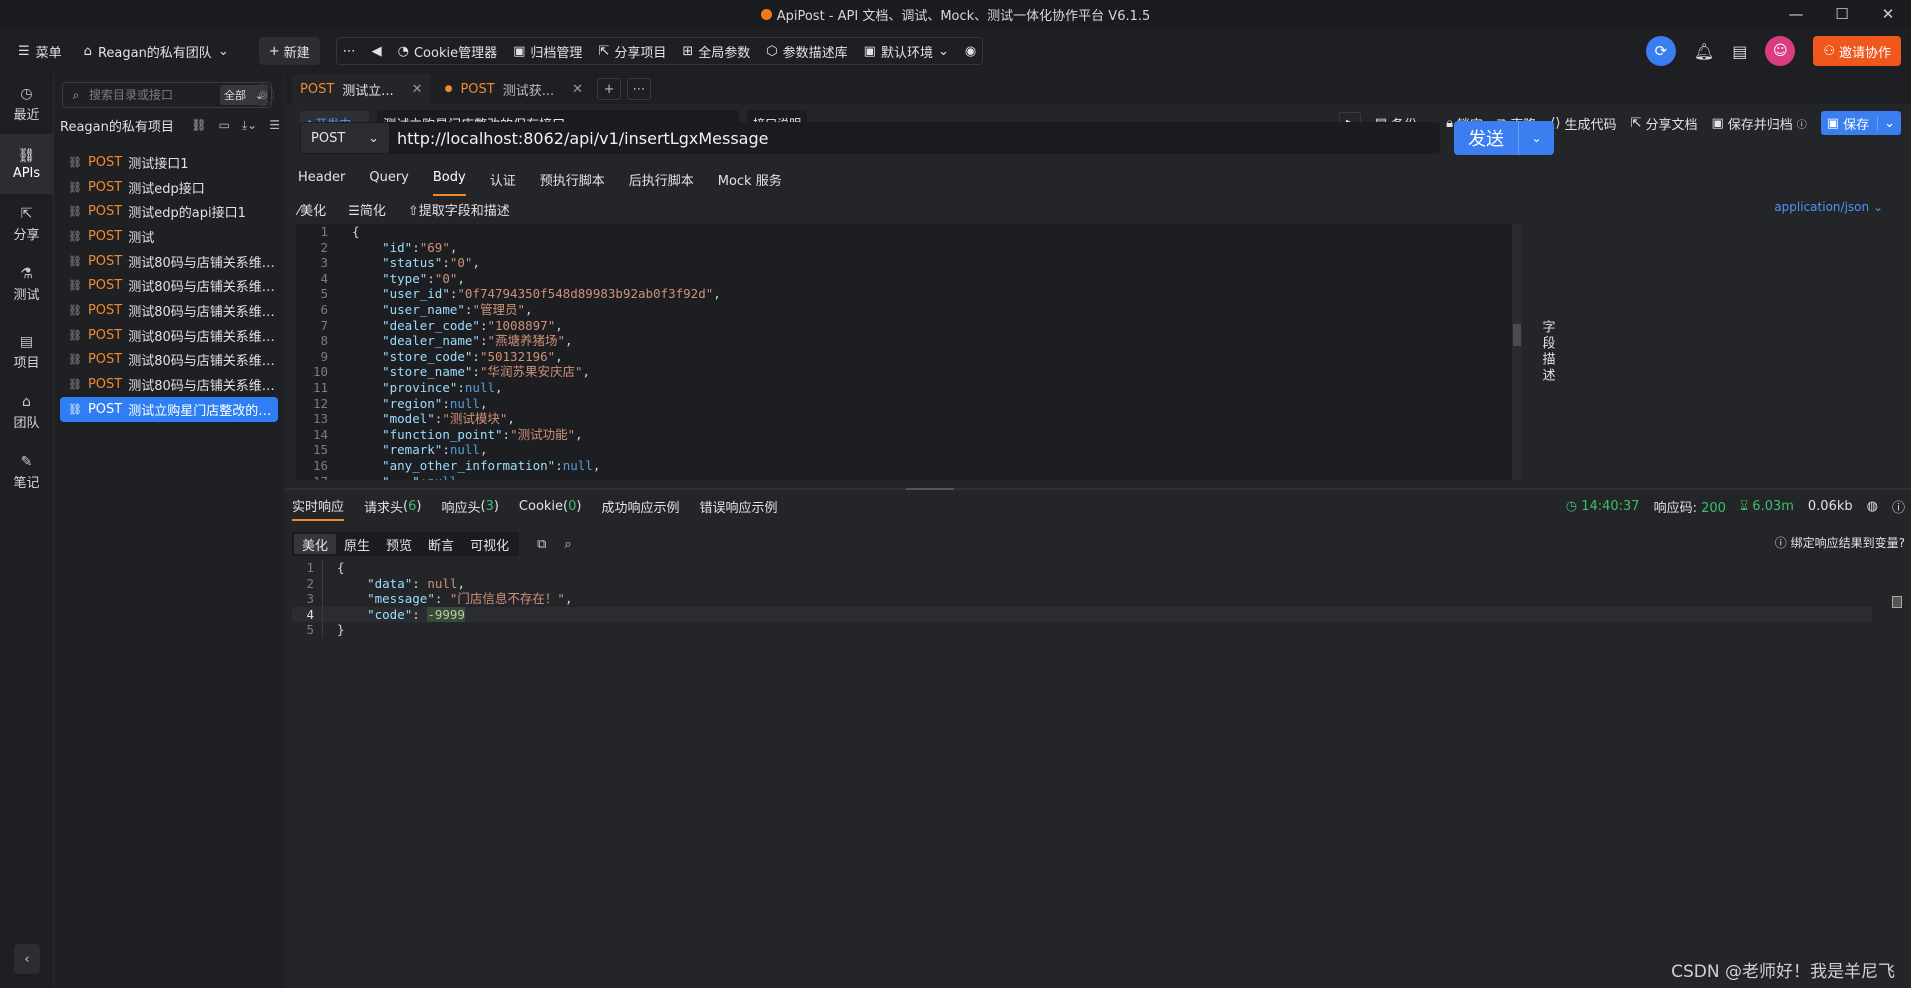  I want to click on api-list-item: ⛓ POST 测试edp的api接口1, so click(169, 211).